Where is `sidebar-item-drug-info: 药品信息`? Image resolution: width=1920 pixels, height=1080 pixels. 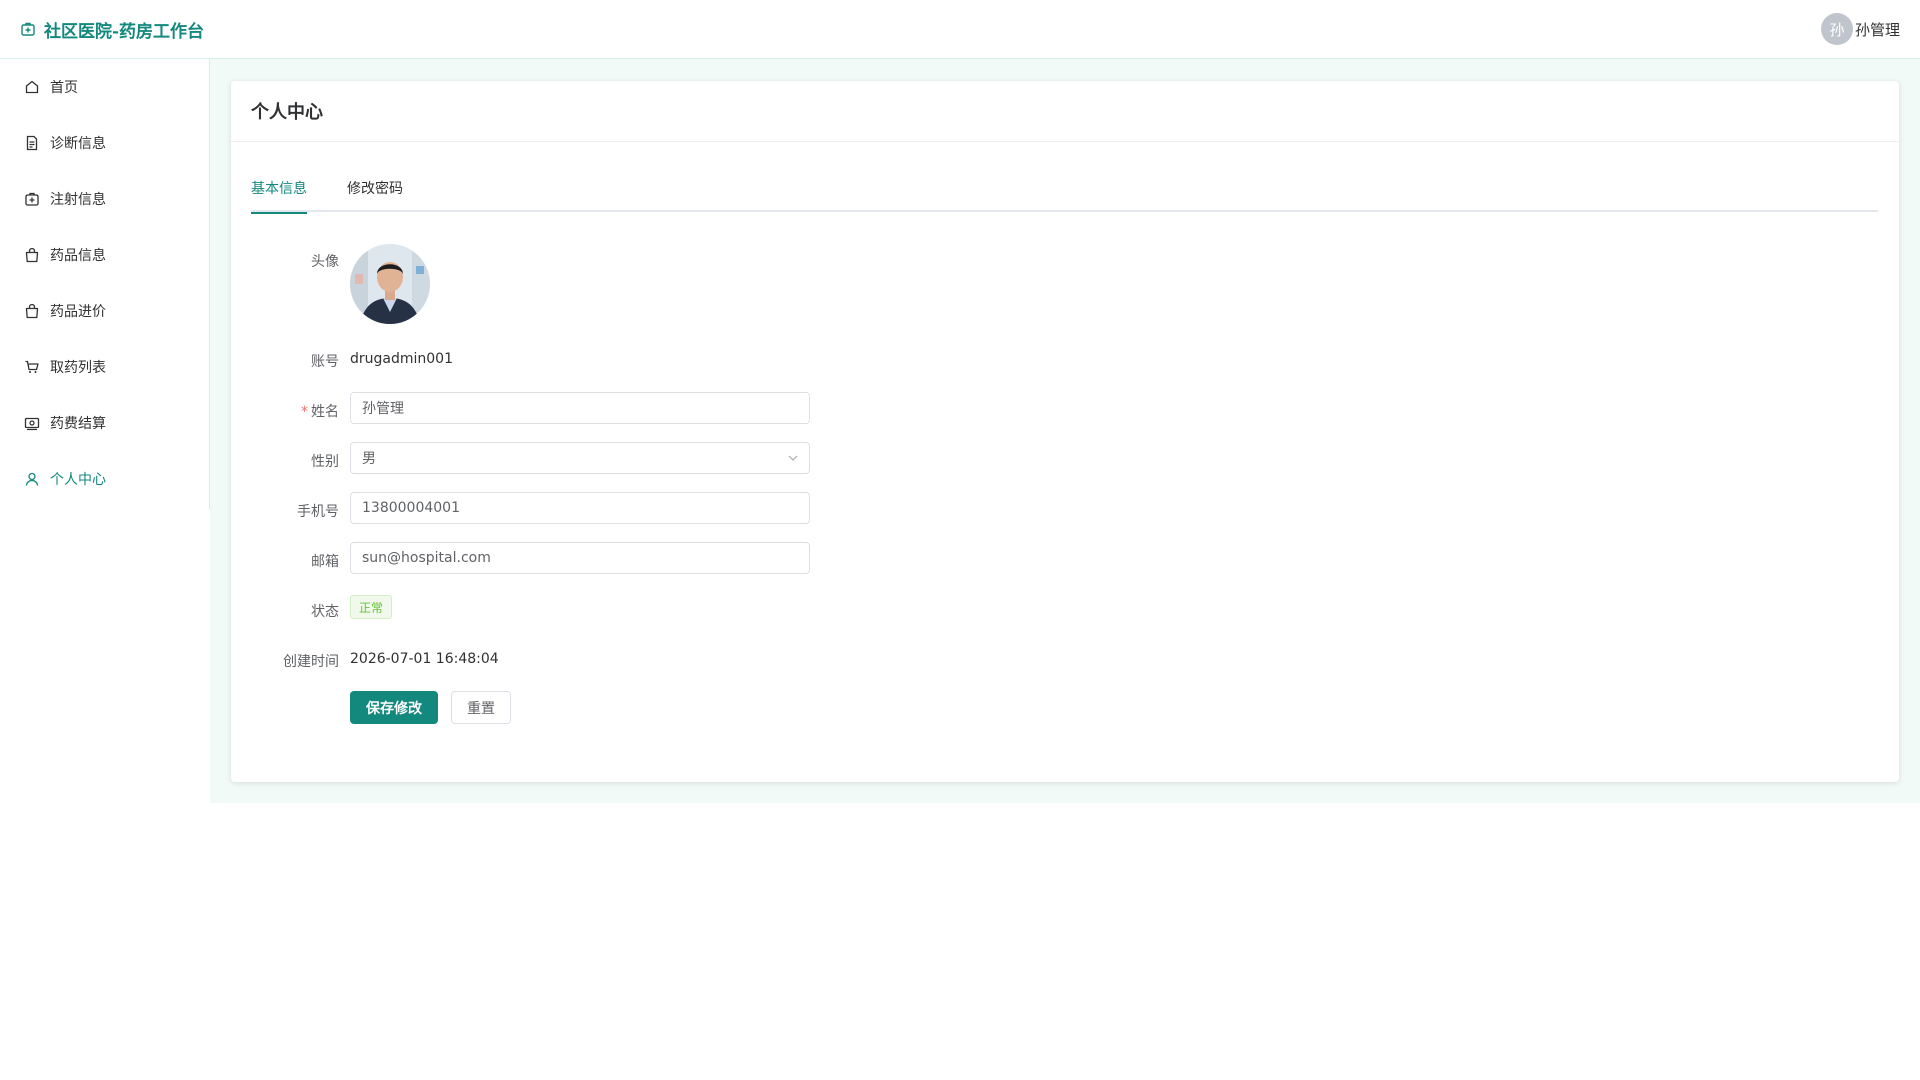
sidebar-item-drug-info: 药品信息 is located at coordinates (104, 255).